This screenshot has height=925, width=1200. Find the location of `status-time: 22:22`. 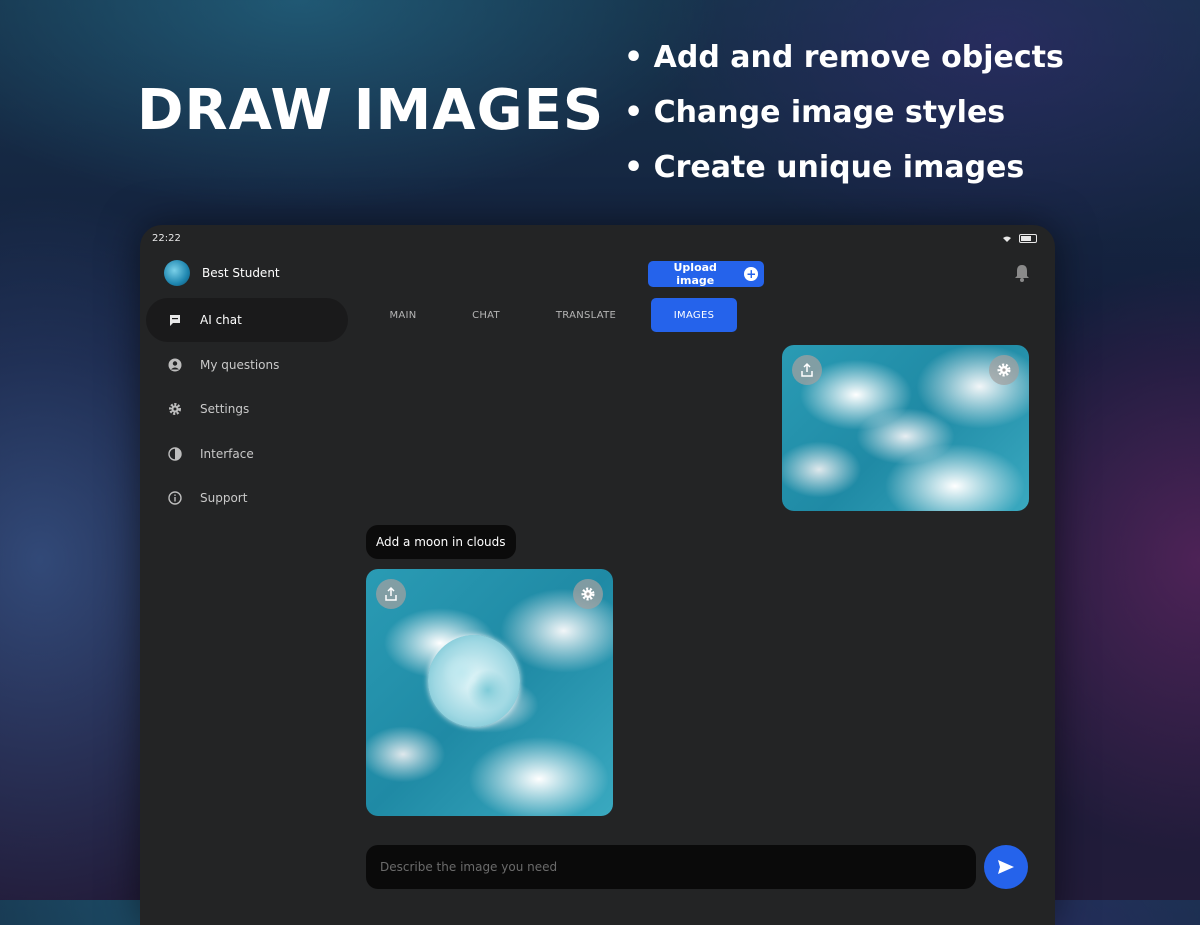

status-time: 22:22 is located at coordinates (166, 238).